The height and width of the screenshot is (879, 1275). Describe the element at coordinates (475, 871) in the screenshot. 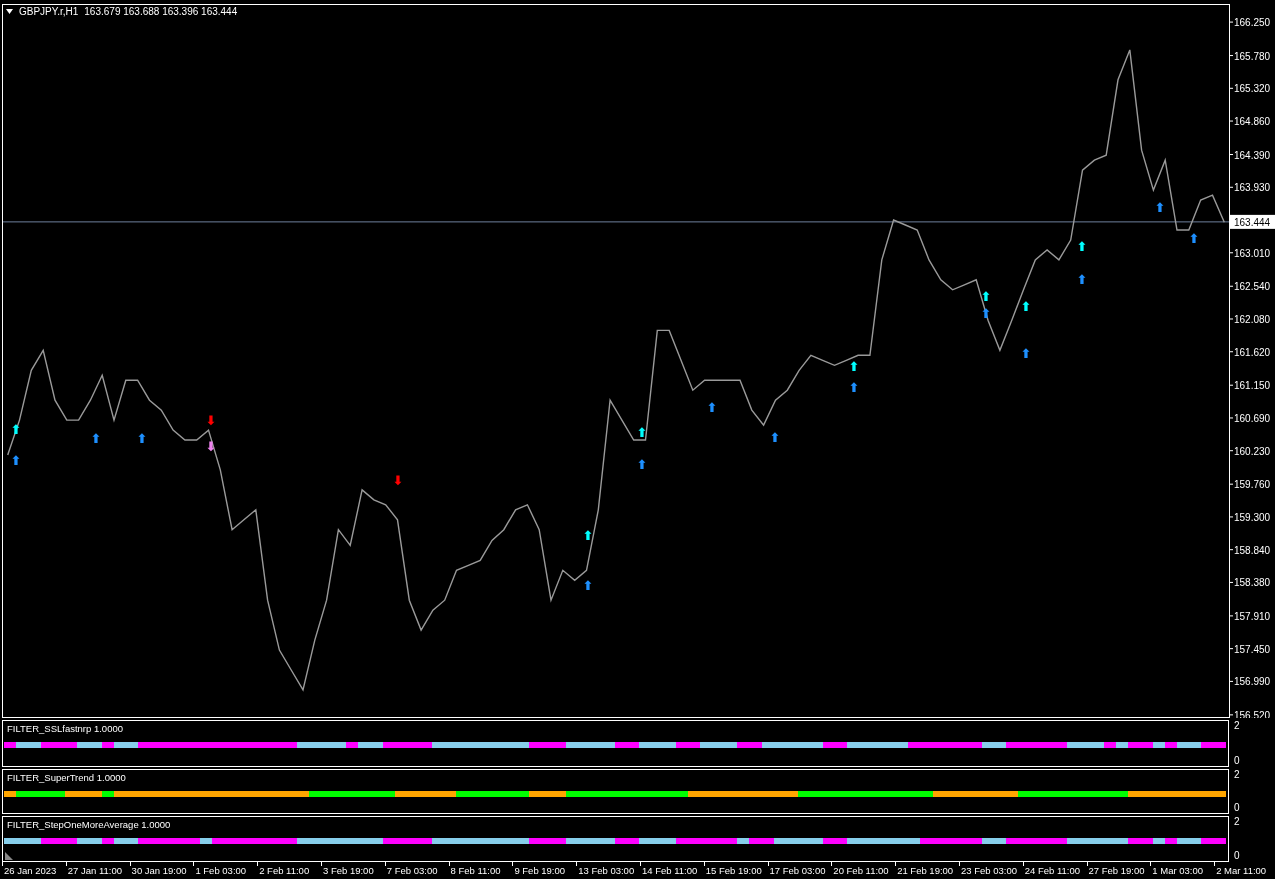

I see `date-label: 8 Feb 11:00` at that location.